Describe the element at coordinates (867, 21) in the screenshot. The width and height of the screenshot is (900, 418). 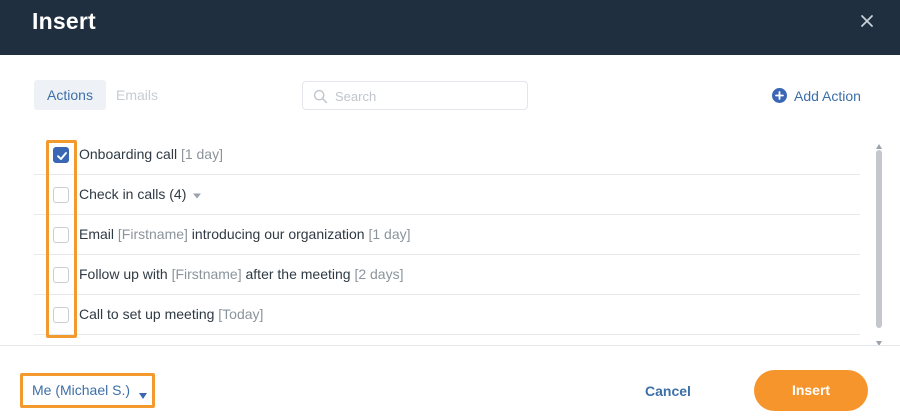
I see `close-icon` at that location.